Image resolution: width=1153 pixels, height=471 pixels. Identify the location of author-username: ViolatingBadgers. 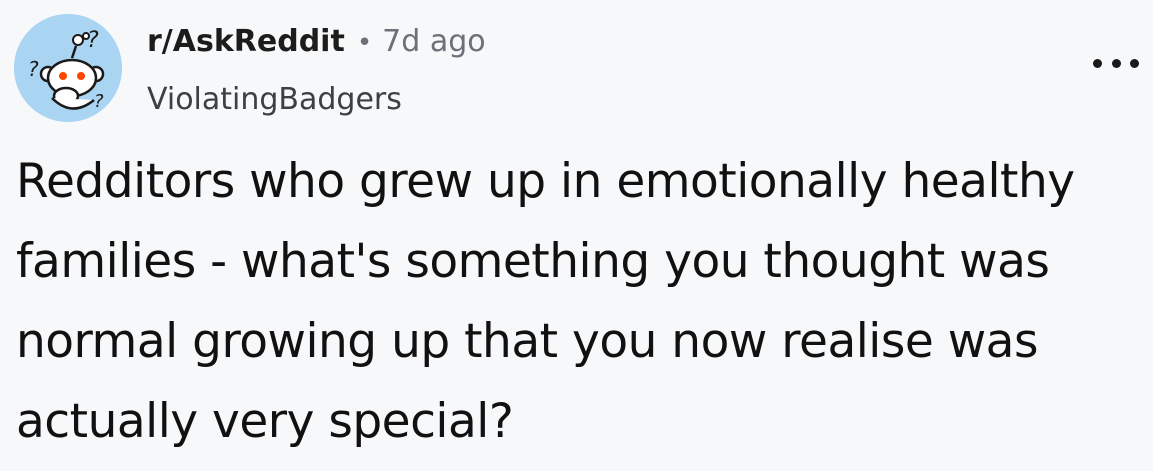
(316, 100).